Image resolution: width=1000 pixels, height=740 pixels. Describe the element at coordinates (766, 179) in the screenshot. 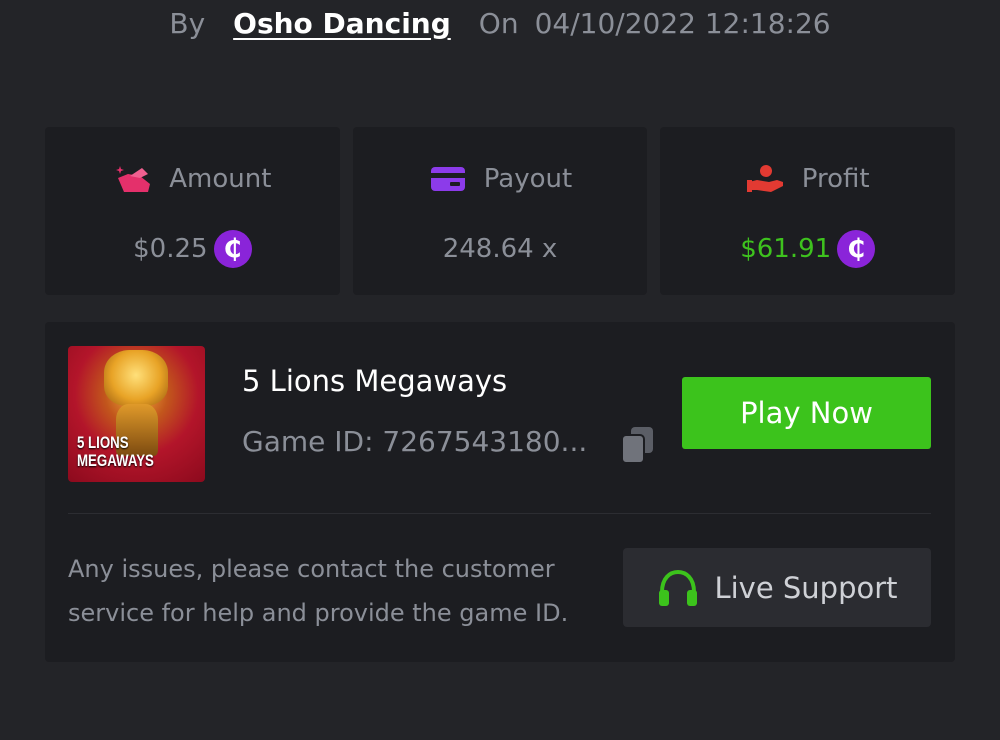

I see `profit-hand-icon` at that location.